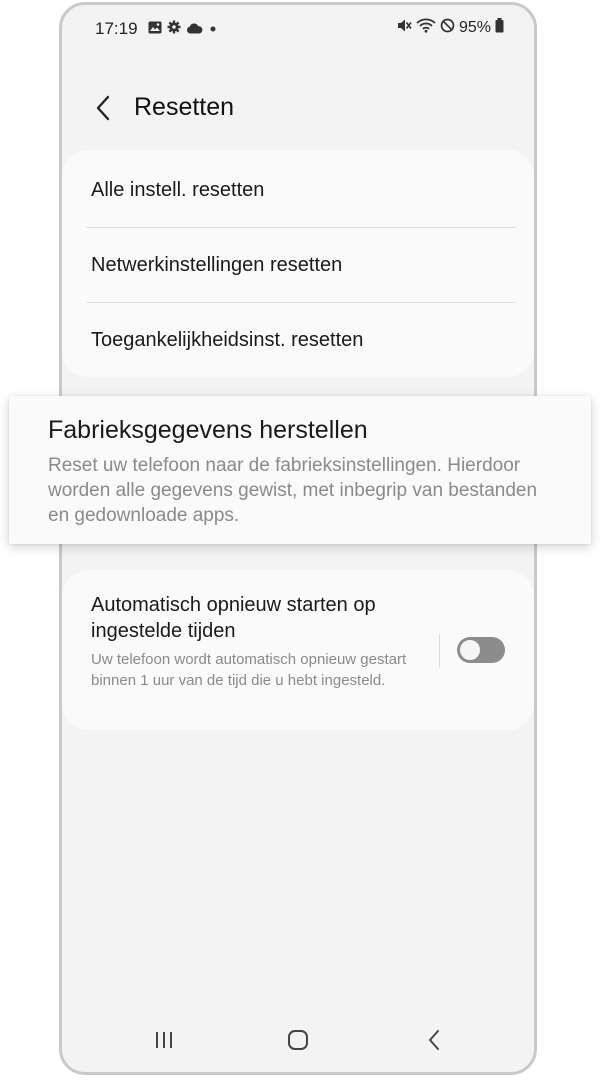  What do you see at coordinates (116, 28) in the screenshot?
I see `status-time: 17:19` at bounding box center [116, 28].